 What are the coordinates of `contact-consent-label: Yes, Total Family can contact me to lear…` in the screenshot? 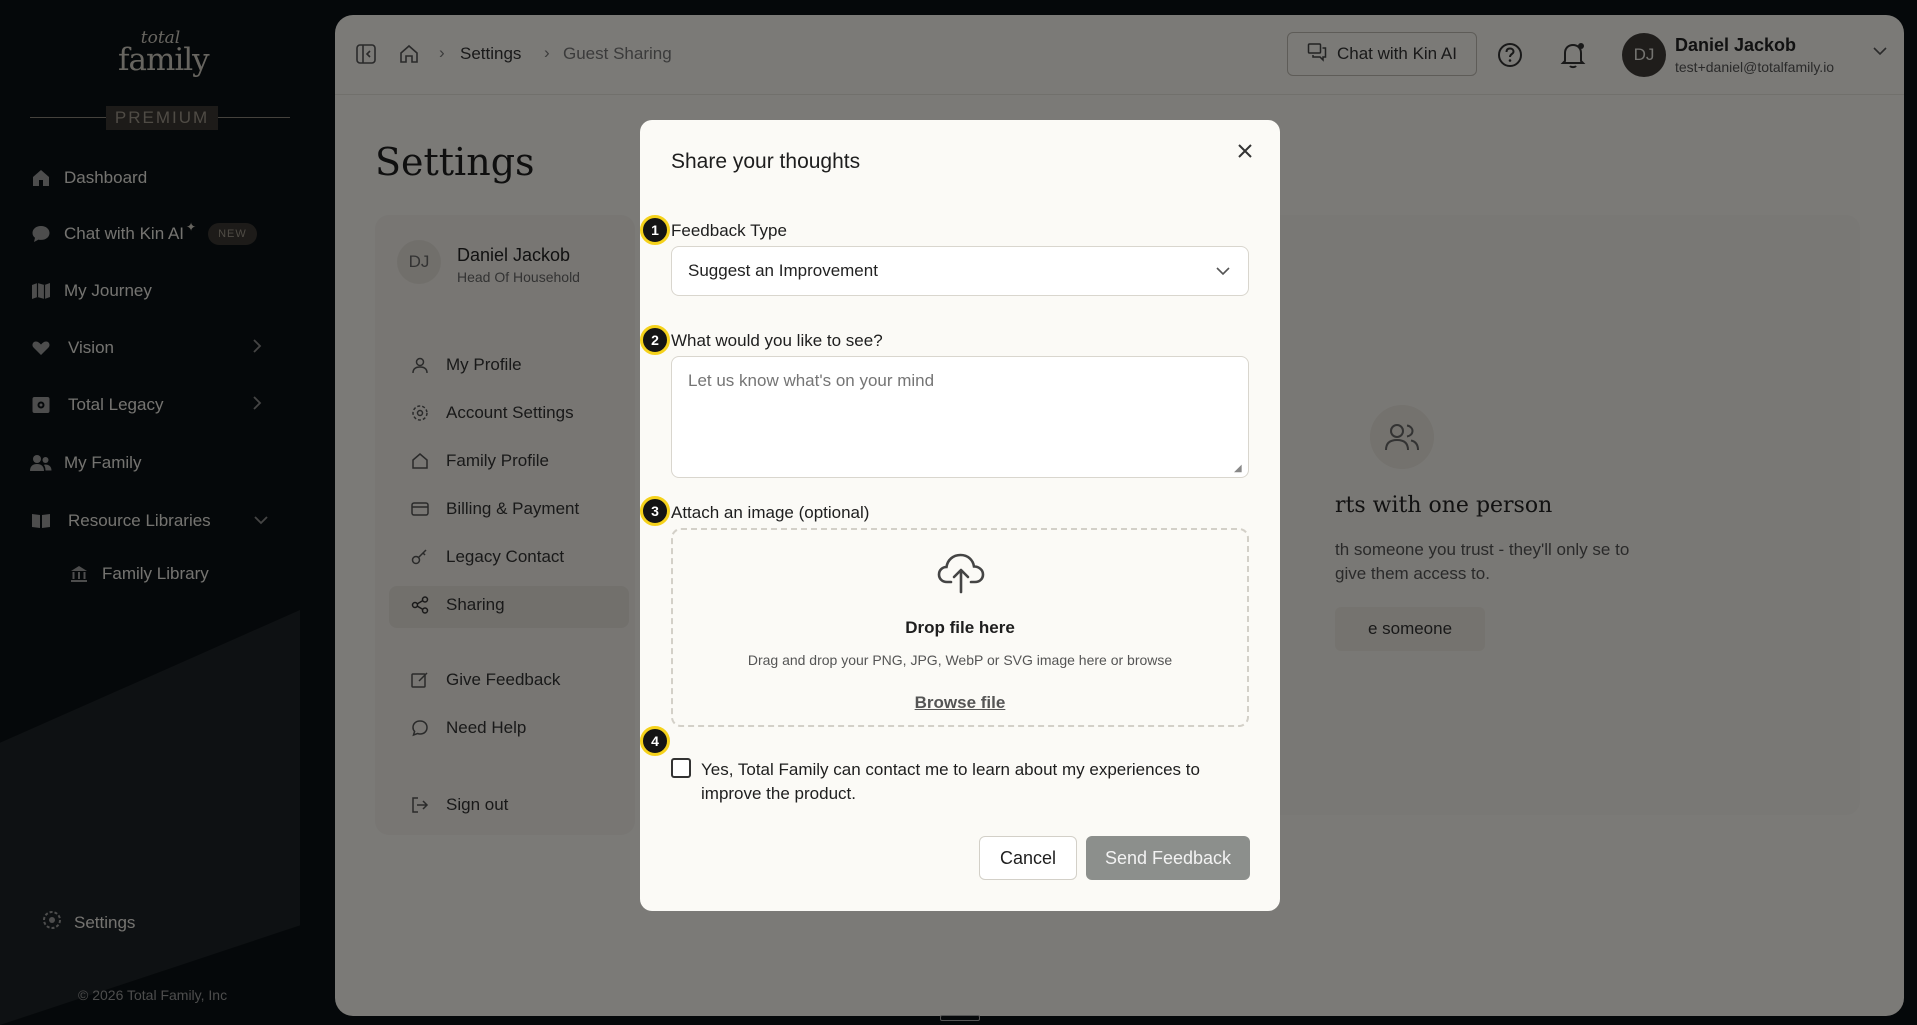 It's located at (973, 782).